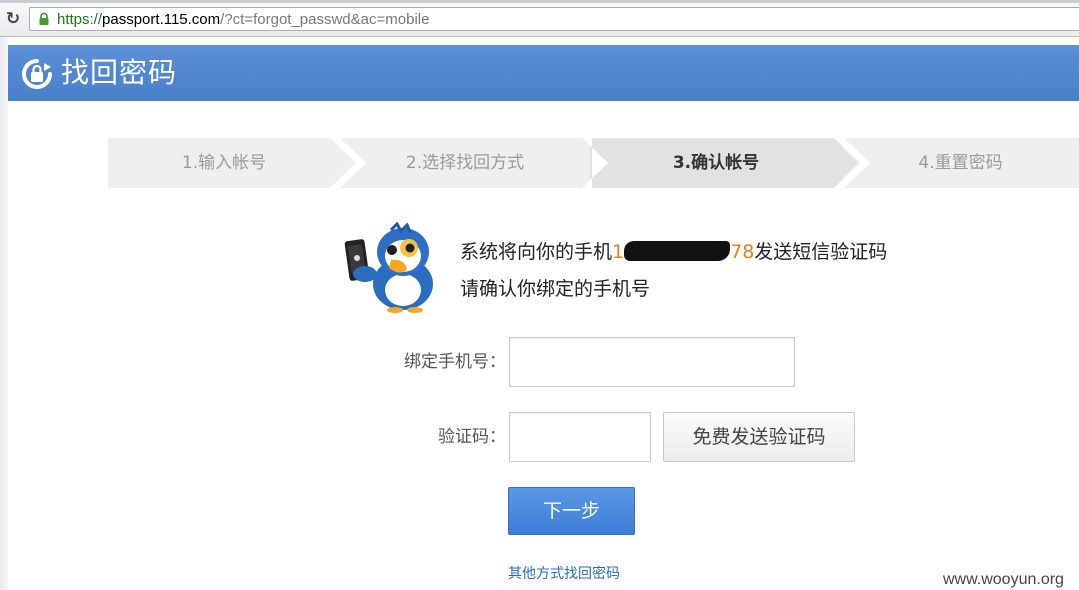 Image resolution: width=1079 pixels, height=590 pixels. Describe the element at coordinates (652, 362) in the screenshot. I see `phone-input` at that location.